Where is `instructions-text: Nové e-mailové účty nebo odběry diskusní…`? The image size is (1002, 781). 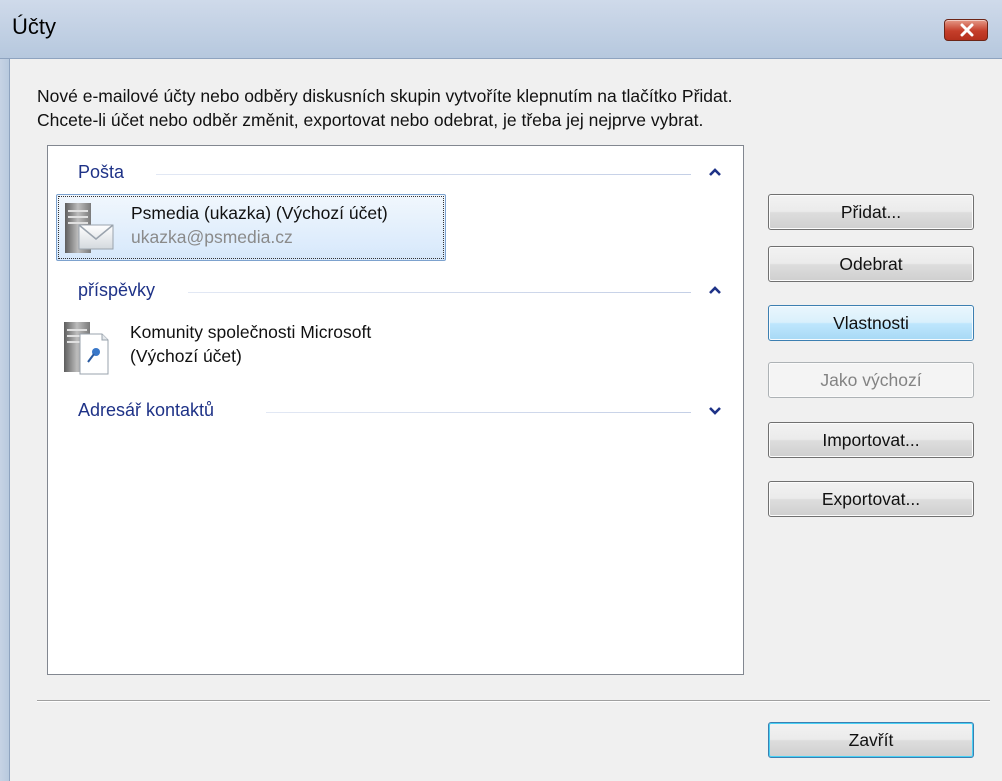
instructions-text: Nové e-mailové účty nebo odběry diskusní… is located at coordinates (487, 108).